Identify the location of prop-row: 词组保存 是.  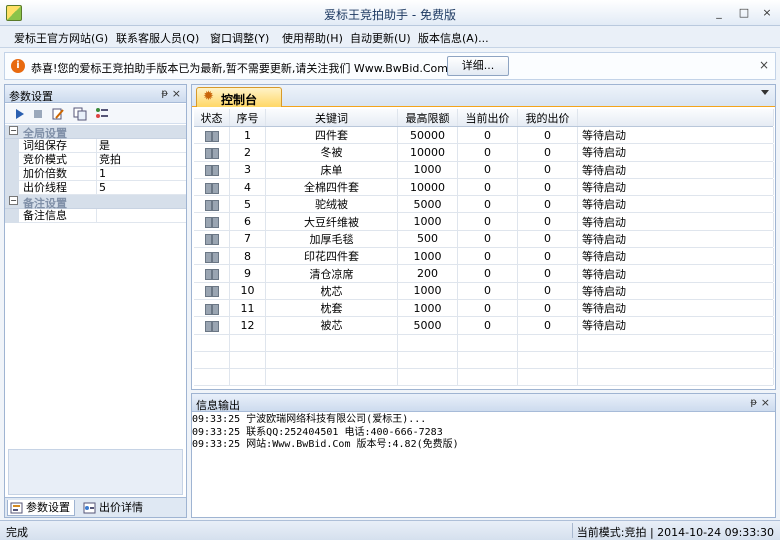
(95, 146).